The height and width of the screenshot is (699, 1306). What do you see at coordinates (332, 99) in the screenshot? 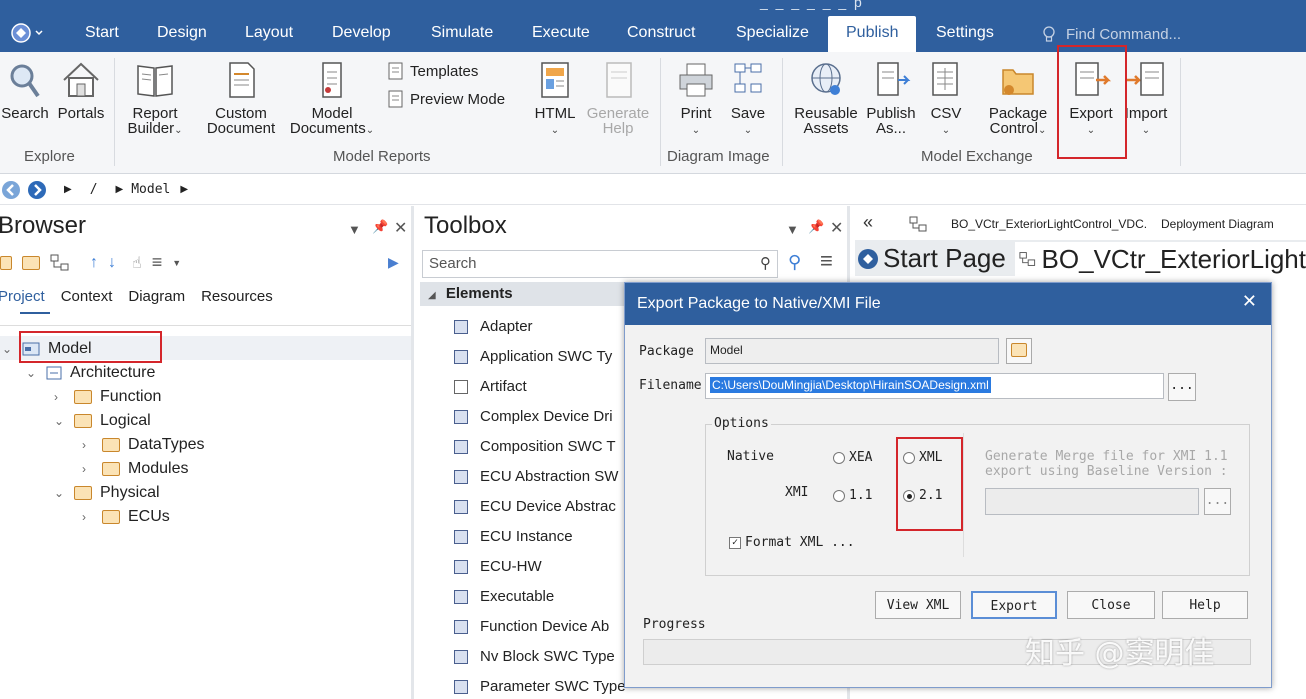
I see `model-documents-button: Model Documents⌄` at bounding box center [332, 99].